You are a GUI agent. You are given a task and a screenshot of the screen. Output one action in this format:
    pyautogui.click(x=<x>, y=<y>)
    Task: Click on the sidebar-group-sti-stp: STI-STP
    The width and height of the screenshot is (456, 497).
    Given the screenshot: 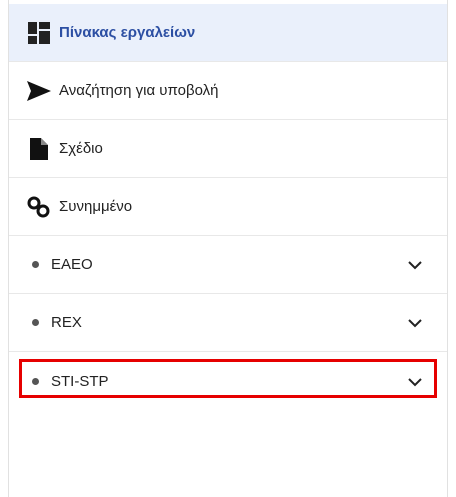 What is the action you would take?
    pyautogui.click(x=228, y=381)
    